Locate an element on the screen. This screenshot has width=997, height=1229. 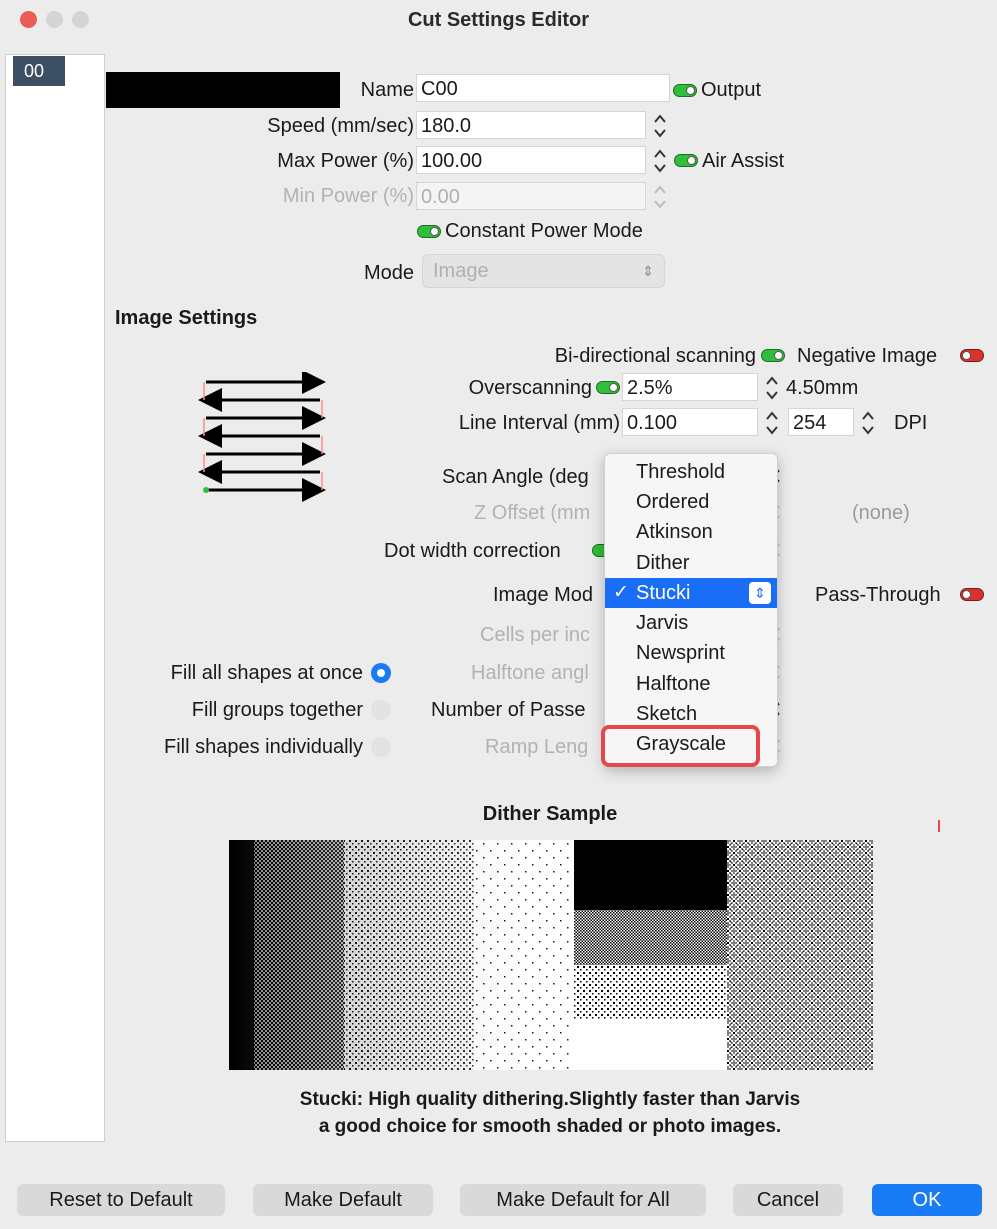
line-interval-label: Line Interval (mm) is located at coordinates (539, 423).